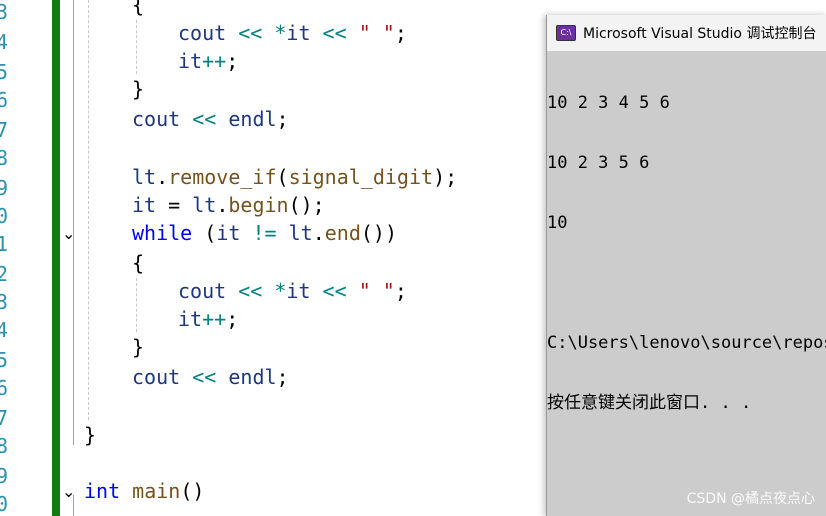 The image size is (826, 516). I want to click on watermark: CSDN @橘点夜点心, so click(750, 499).